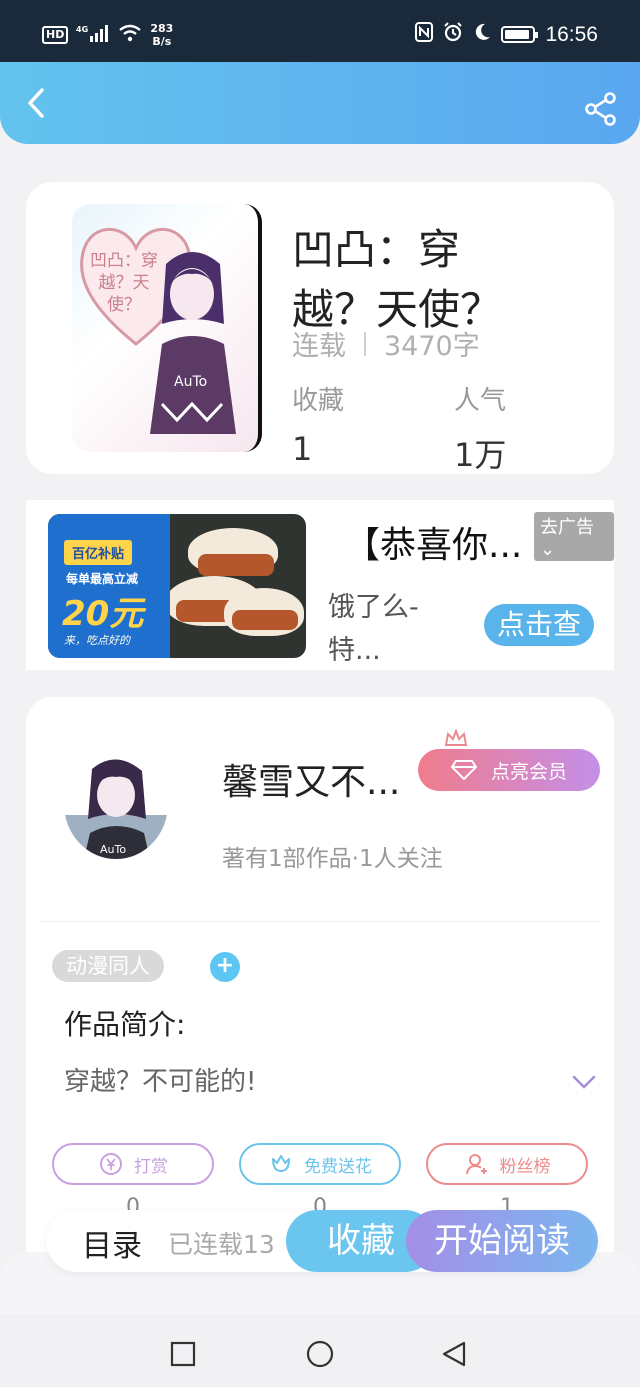 The height and width of the screenshot is (1387, 640). Describe the element at coordinates (432, 346) in the screenshot. I see `word-count: 3470字` at that location.